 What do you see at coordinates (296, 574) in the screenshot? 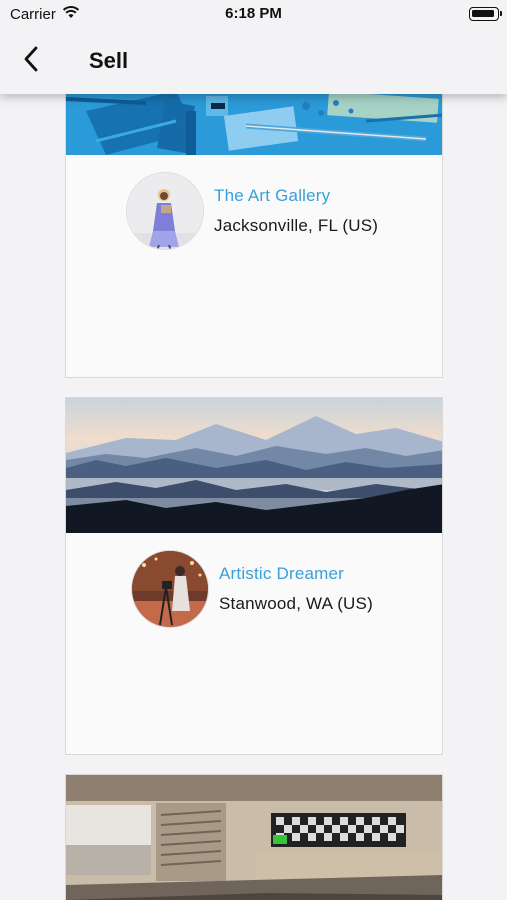
I see `seller-name: Artistic Dreamer` at bounding box center [296, 574].